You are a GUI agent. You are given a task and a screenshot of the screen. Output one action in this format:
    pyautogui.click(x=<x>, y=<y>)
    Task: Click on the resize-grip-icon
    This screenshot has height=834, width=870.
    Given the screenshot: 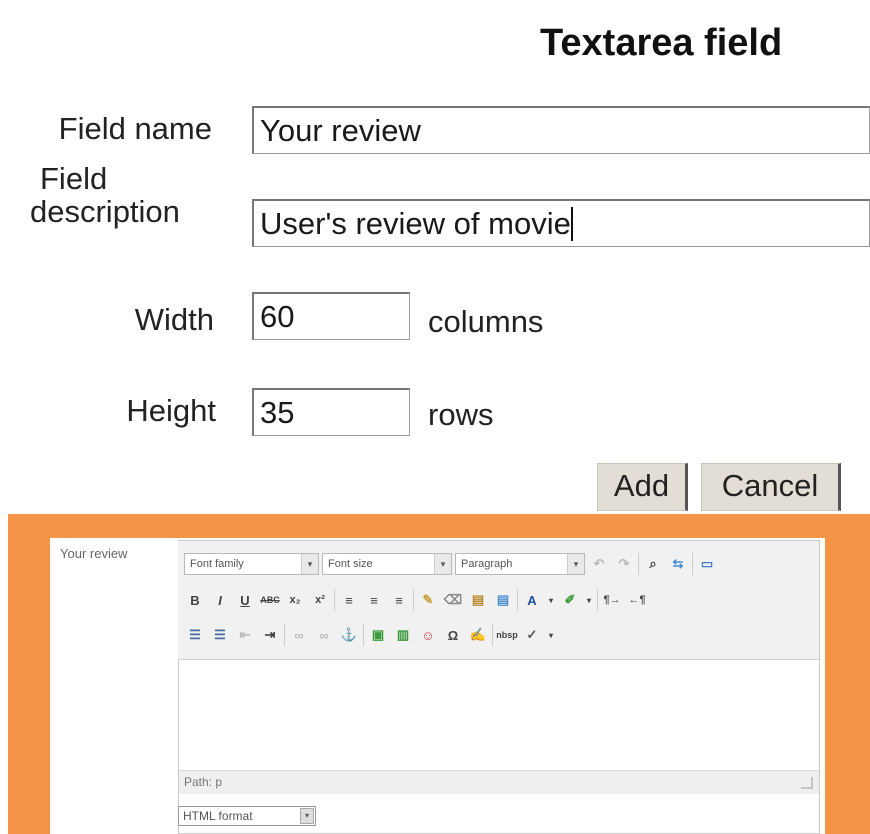 What is the action you would take?
    pyautogui.click(x=807, y=783)
    